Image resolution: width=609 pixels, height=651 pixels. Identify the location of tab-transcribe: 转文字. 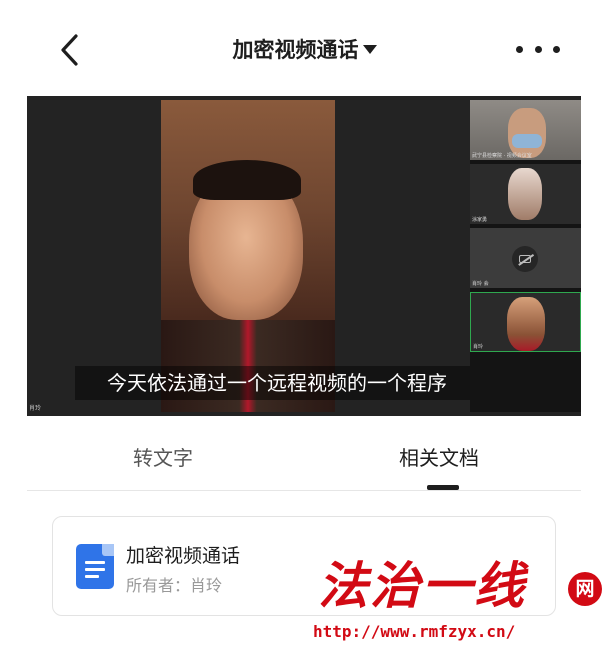
(163, 456).